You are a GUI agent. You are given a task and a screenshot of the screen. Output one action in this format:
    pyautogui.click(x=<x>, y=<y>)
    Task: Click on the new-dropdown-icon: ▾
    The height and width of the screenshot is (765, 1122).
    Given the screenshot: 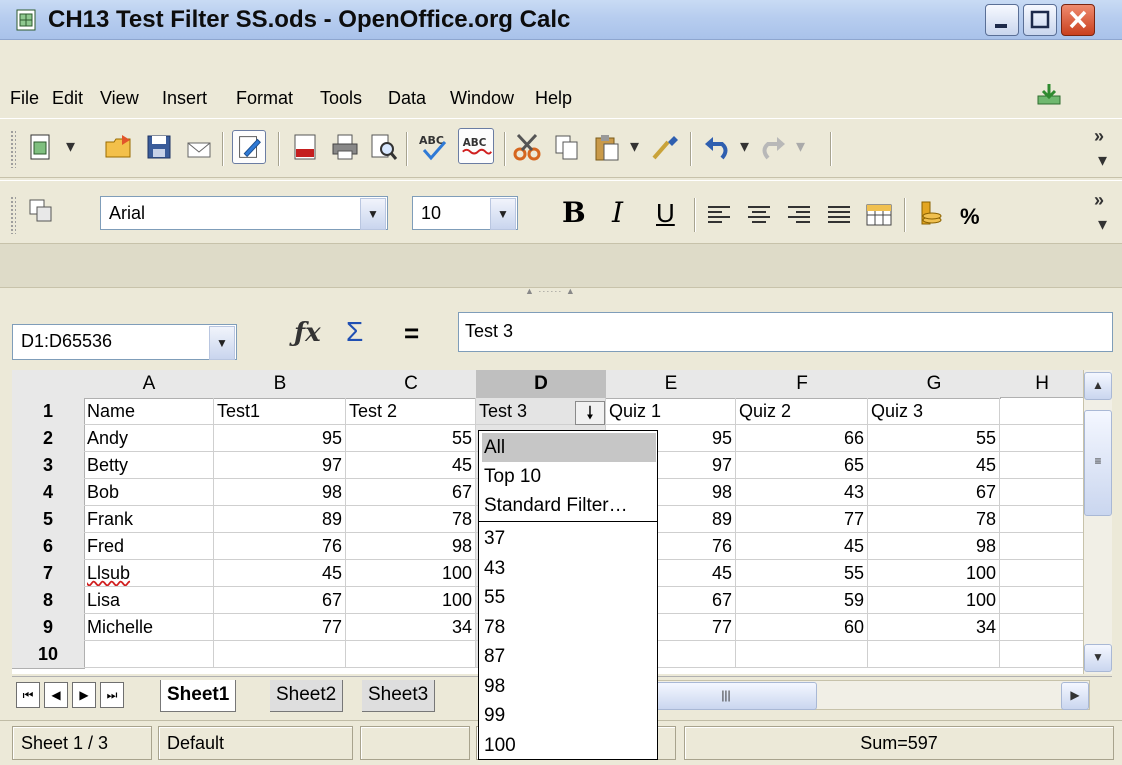 What is the action you would take?
    pyautogui.click(x=70, y=146)
    